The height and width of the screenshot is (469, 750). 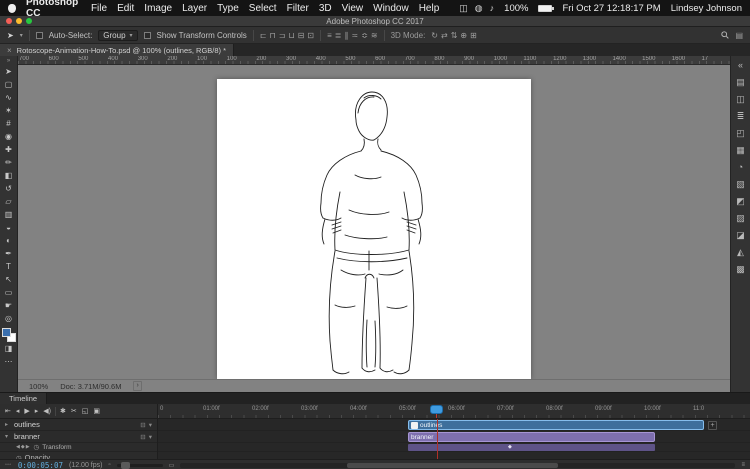 What do you see at coordinates (8, 61) in the screenshot?
I see `collapse-tools-icon: »` at bounding box center [8, 61].